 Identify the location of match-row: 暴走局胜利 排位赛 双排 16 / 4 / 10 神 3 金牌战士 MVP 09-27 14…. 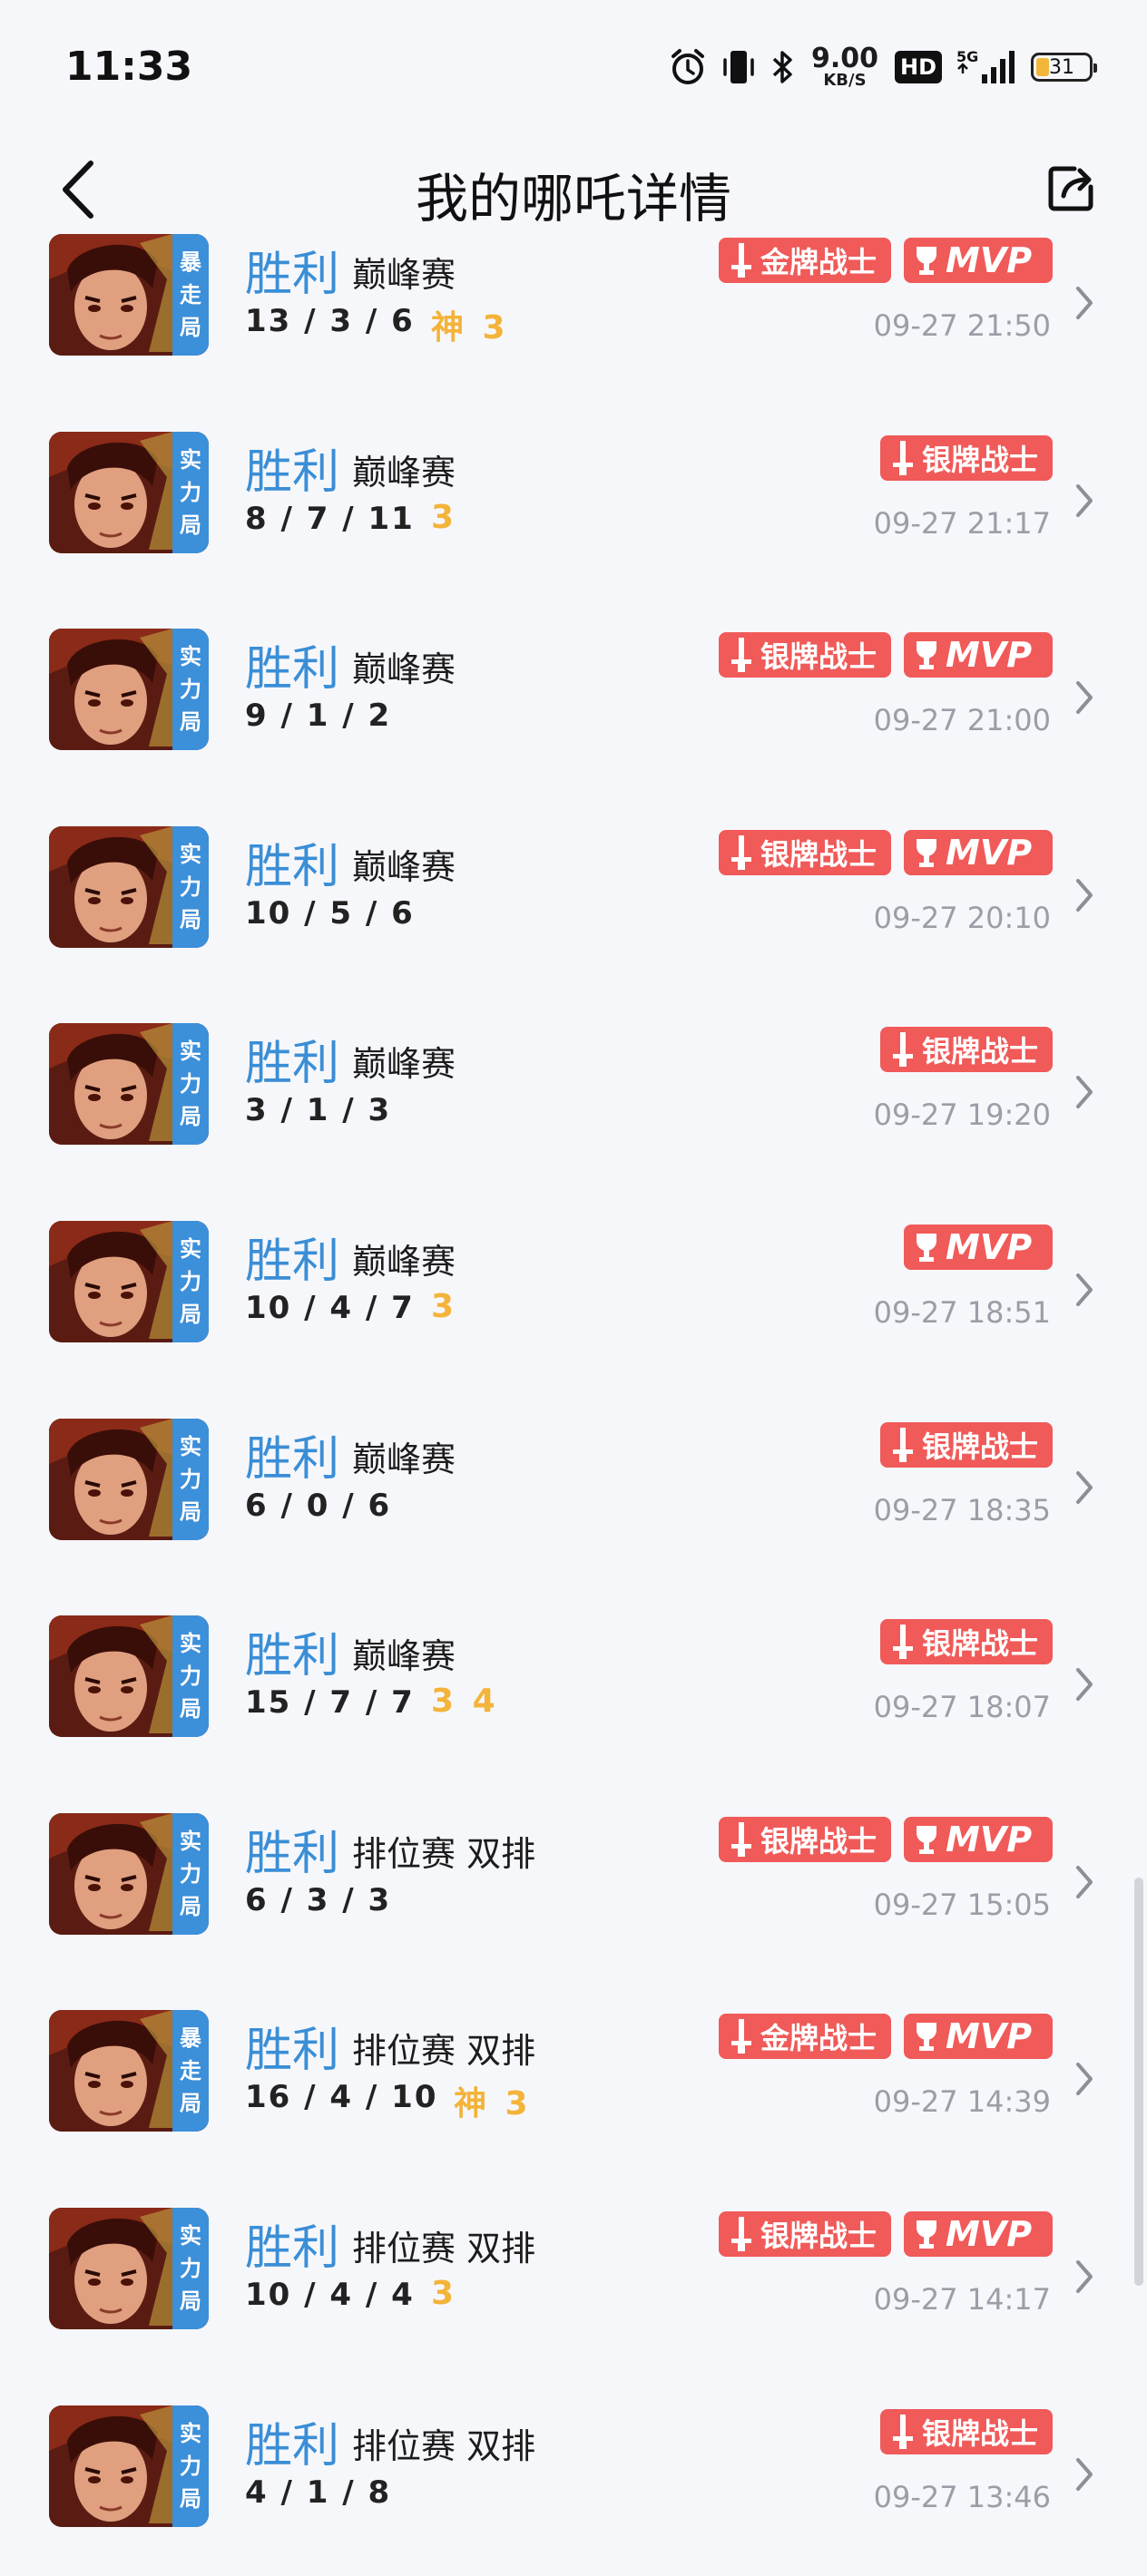
(573, 2083).